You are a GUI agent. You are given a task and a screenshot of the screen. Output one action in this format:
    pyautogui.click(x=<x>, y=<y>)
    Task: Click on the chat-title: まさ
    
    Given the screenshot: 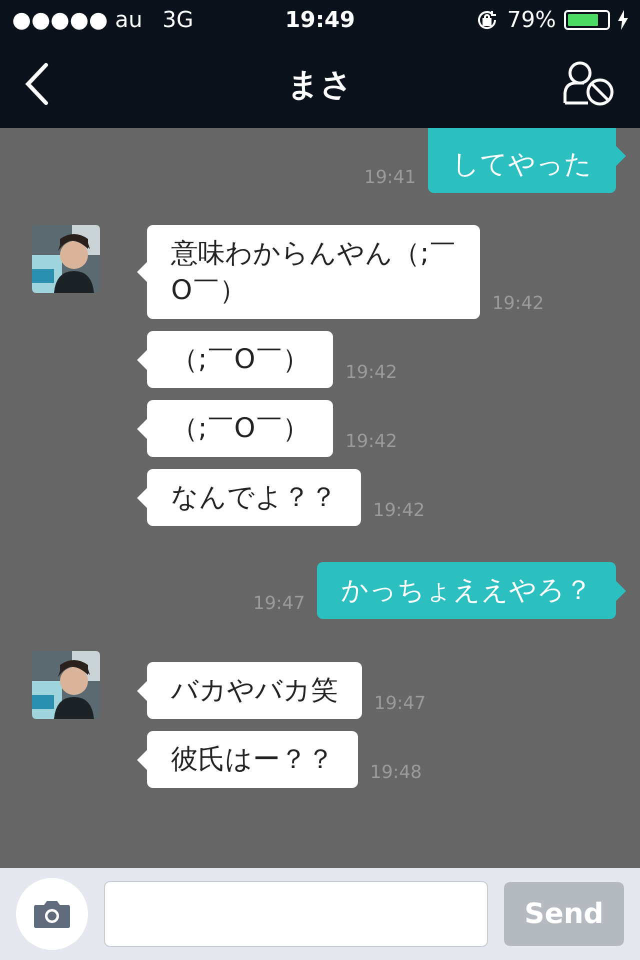 What is the action you would take?
    pyautogui.click(x=320, y=84)
    